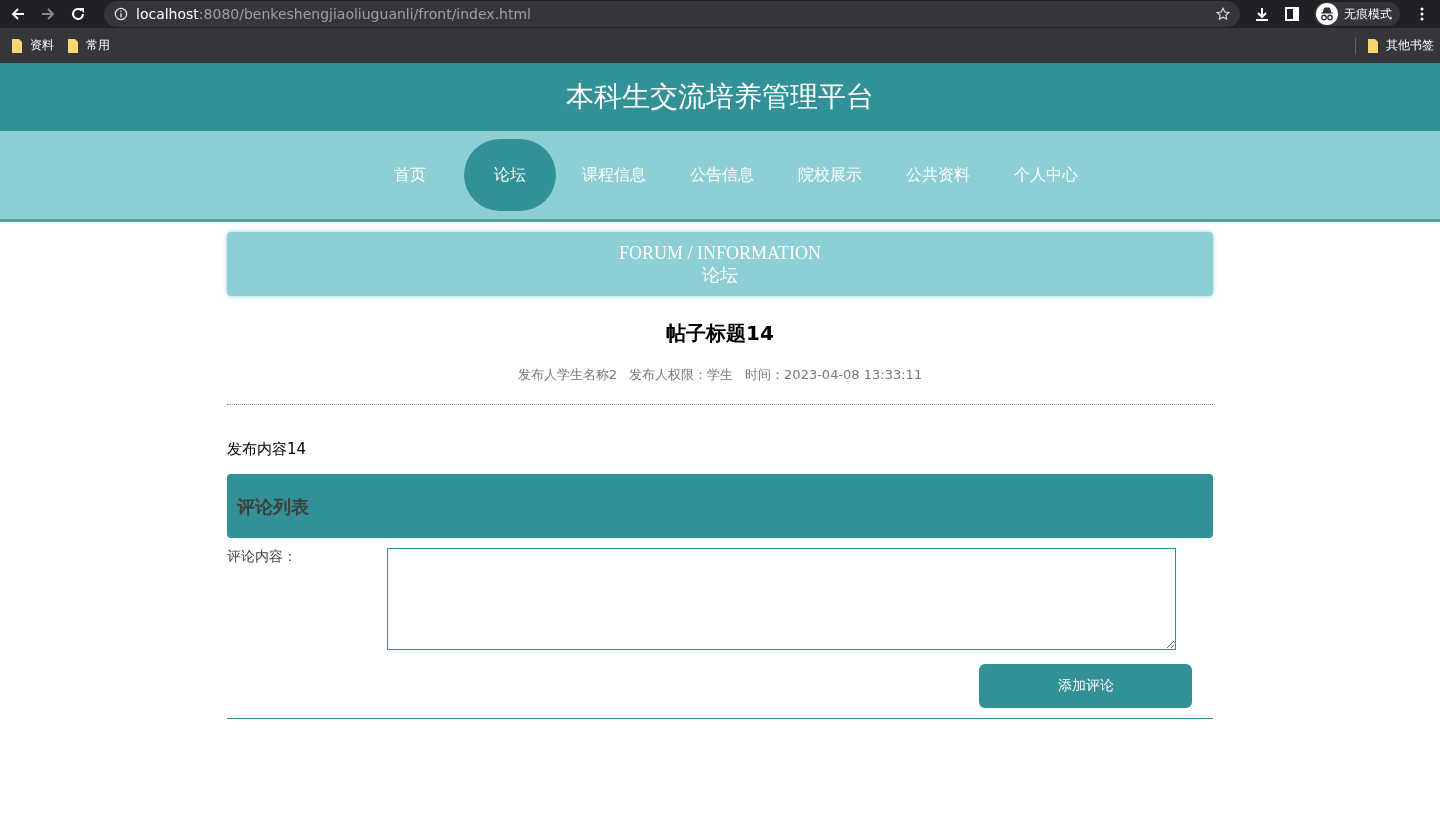 The width and height of the screenshot is (1440, 816). Describe the element at coordinates (781, 599) in the screenshot. I see `comment-input-field` at that location.